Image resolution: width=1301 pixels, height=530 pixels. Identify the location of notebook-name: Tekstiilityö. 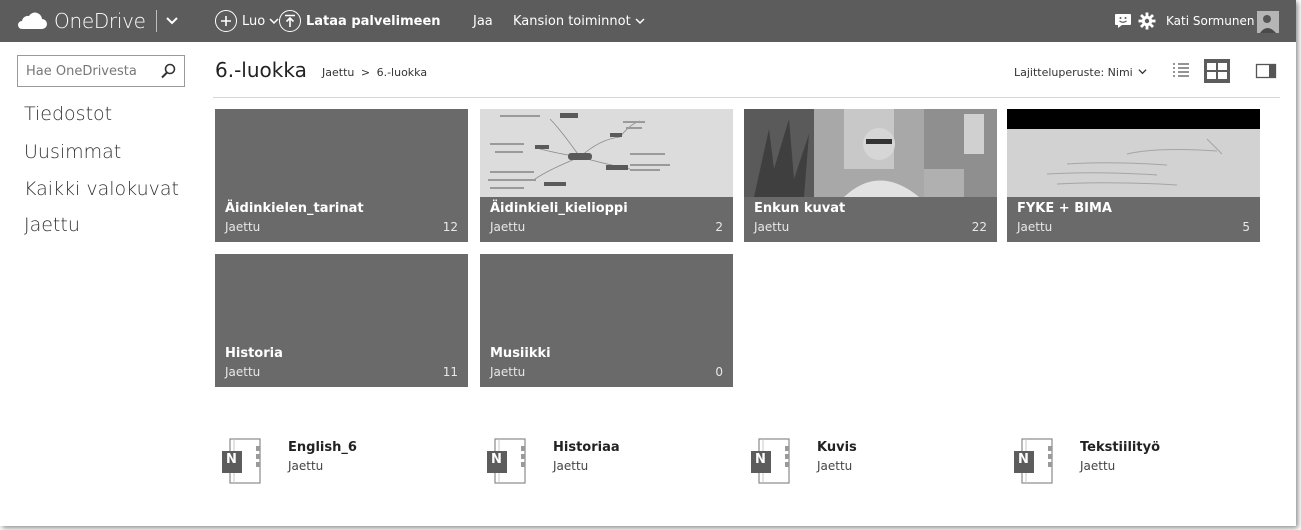
(1120, 447).